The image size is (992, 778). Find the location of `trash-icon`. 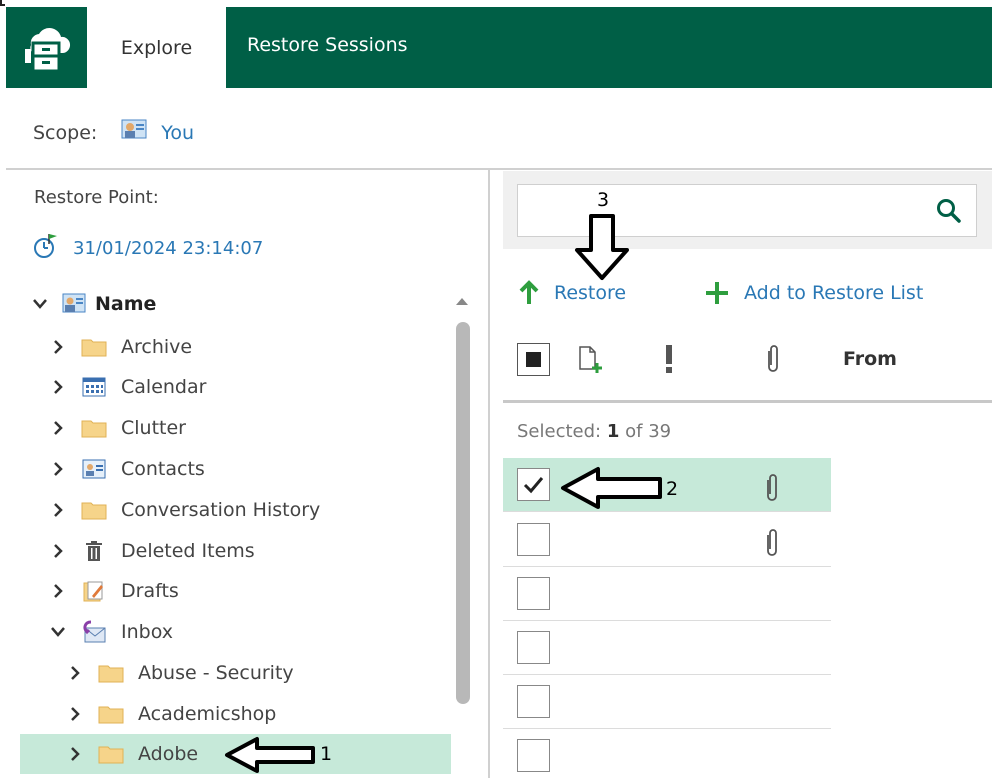

trash-icon is located at coordinates (94, 551).